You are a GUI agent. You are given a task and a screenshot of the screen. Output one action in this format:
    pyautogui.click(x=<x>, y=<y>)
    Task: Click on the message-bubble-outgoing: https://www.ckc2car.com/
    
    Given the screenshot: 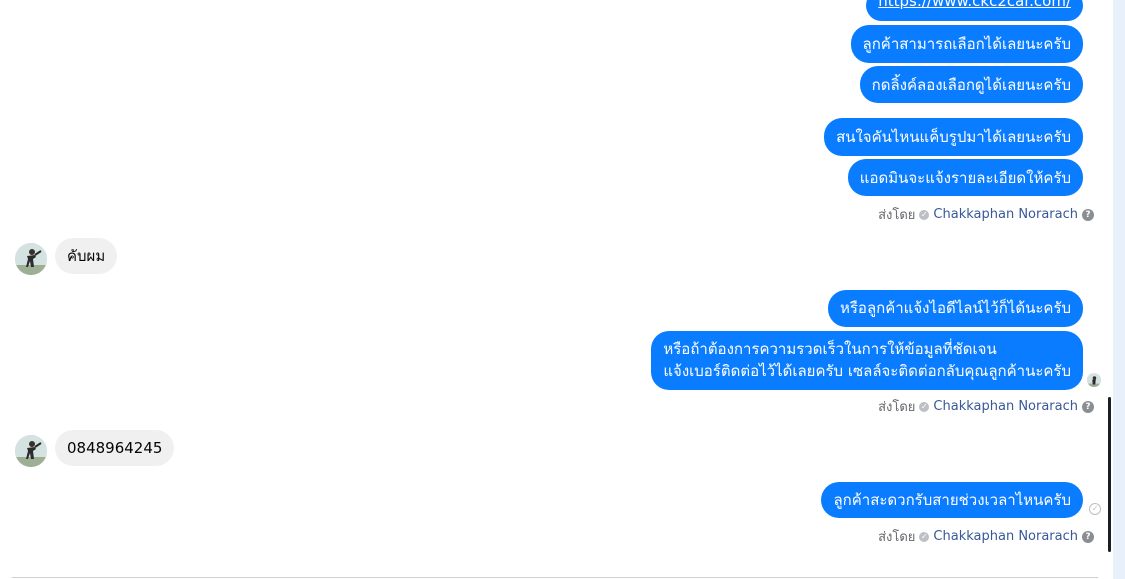 What is the action you would take?
    pyautogui.click(x=974, y=10)
    